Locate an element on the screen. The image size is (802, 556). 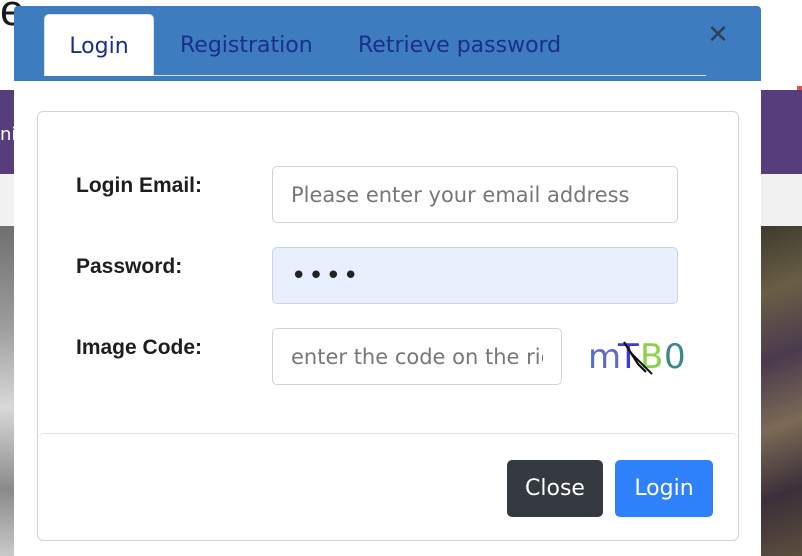
image-code-field is located at coordinates (417, 356).